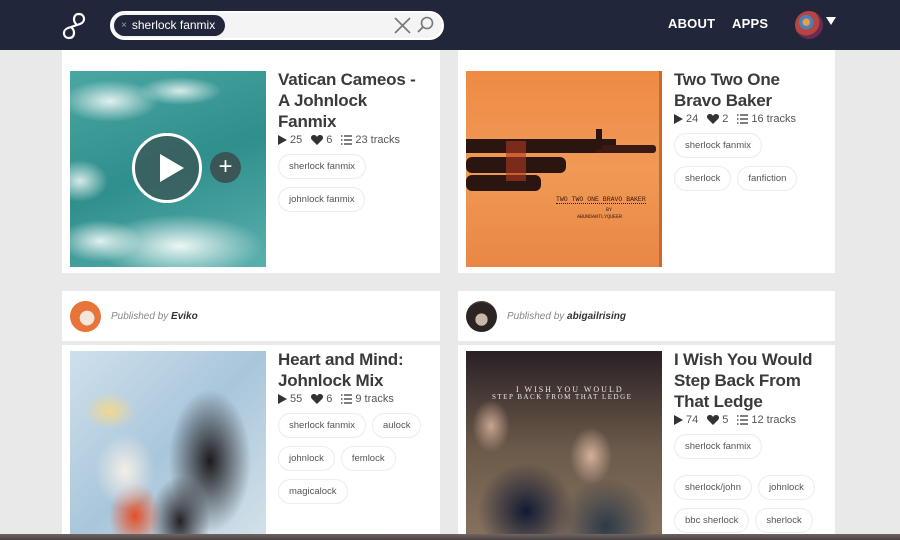 The image size is (900, 540). I want to click on cover-subtitle-text: STEP BACK FROM THAT LEDGE, so click(562, 397).